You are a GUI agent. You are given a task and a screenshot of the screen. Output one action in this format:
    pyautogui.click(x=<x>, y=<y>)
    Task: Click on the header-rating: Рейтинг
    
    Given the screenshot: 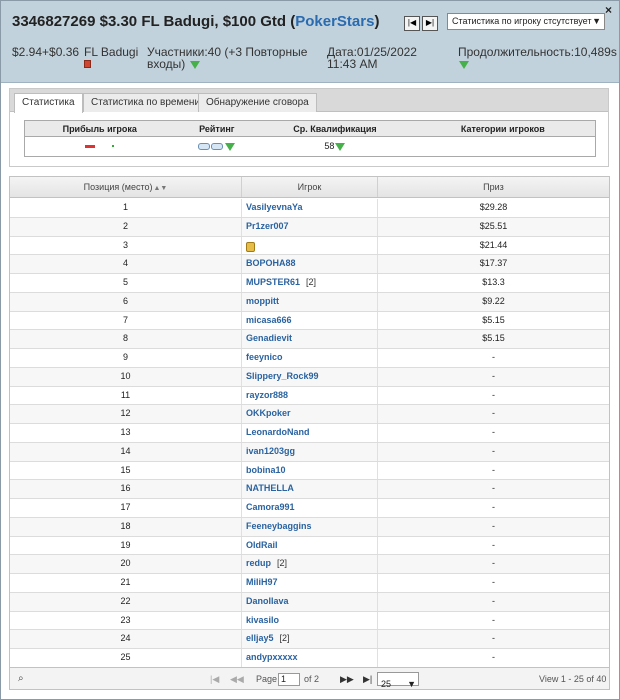 What is the action you would take?
    pyautogui.click(x=217, y=129)
    